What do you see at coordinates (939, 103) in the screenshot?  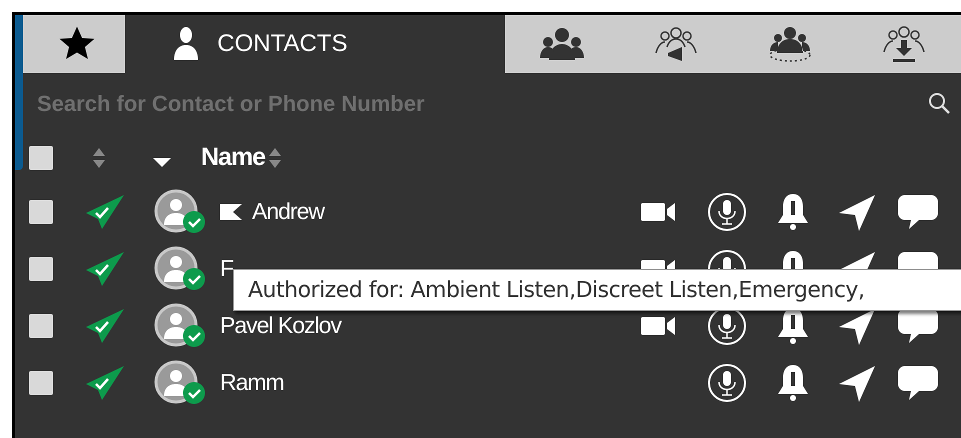 I see `search-icon` at bounding box center [939, 103].